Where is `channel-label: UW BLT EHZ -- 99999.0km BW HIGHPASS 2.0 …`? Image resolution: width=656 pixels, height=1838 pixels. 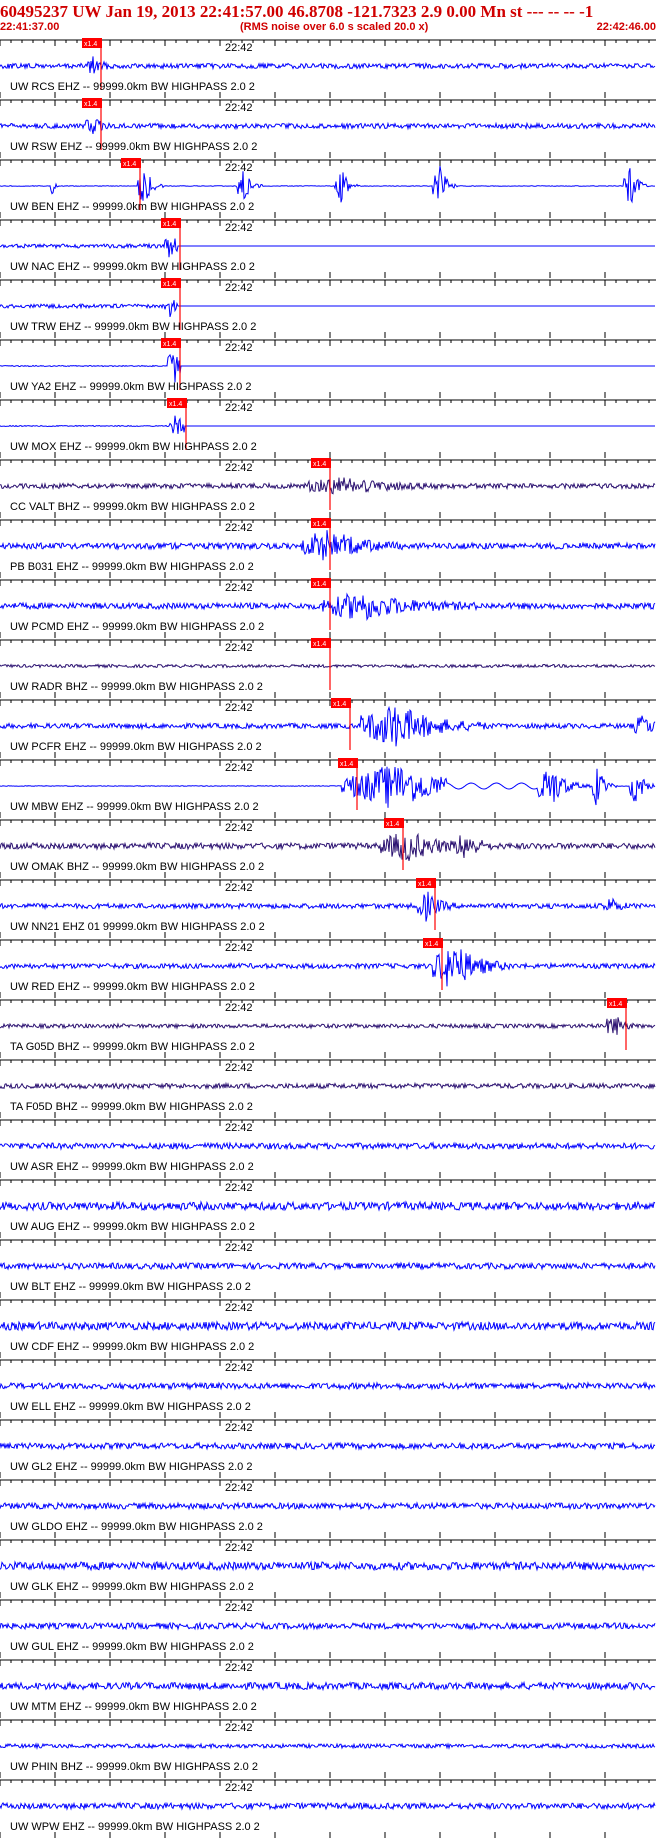
channel-label: UW BLT EHZ -- 99999.0km BW HIGHPASS 2.0 … is located at coordinates (130, 1287).